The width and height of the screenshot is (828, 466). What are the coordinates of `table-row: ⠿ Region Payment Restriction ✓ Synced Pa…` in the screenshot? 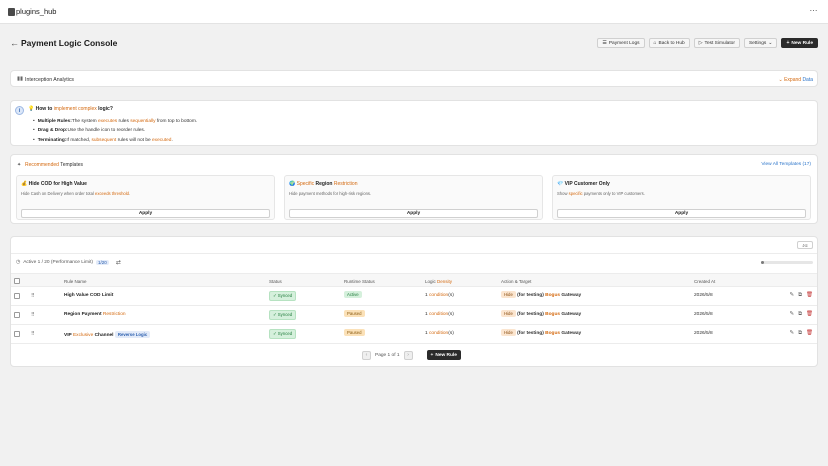 It's located at (414, 315).